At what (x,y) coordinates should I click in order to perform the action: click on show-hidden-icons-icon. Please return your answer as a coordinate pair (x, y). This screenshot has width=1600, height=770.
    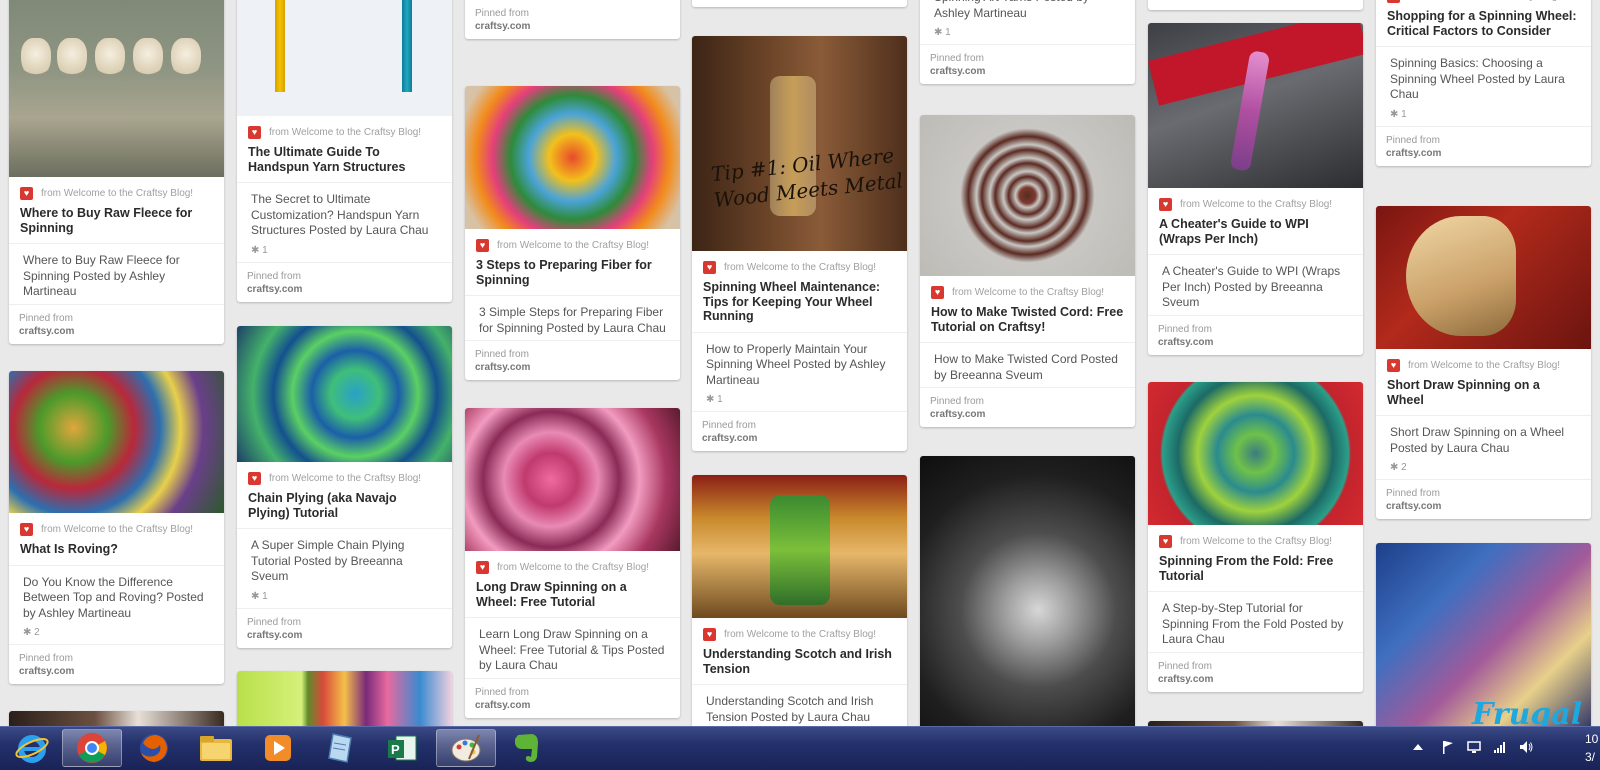
    Looking at the image, I should click on (1418, 747).